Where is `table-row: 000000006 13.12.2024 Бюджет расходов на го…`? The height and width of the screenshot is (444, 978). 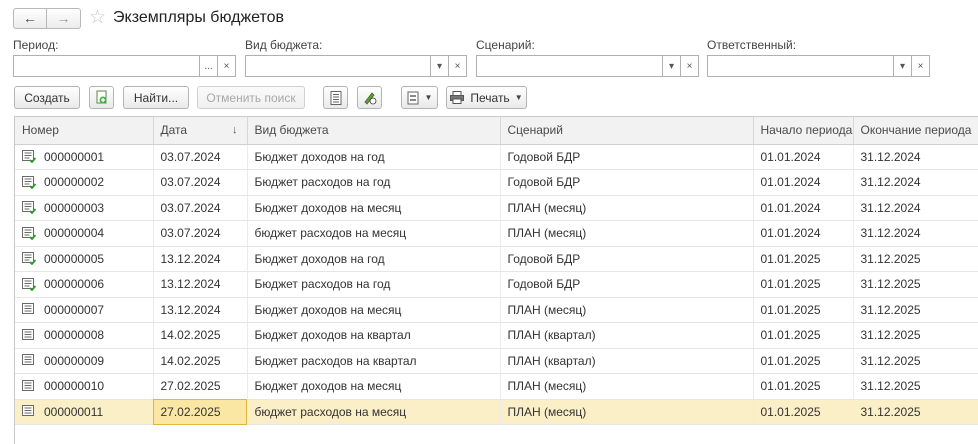
table-row: 000000006 13.12.2024 Бюджет расходов на го… is located at coordinates (496, 284).